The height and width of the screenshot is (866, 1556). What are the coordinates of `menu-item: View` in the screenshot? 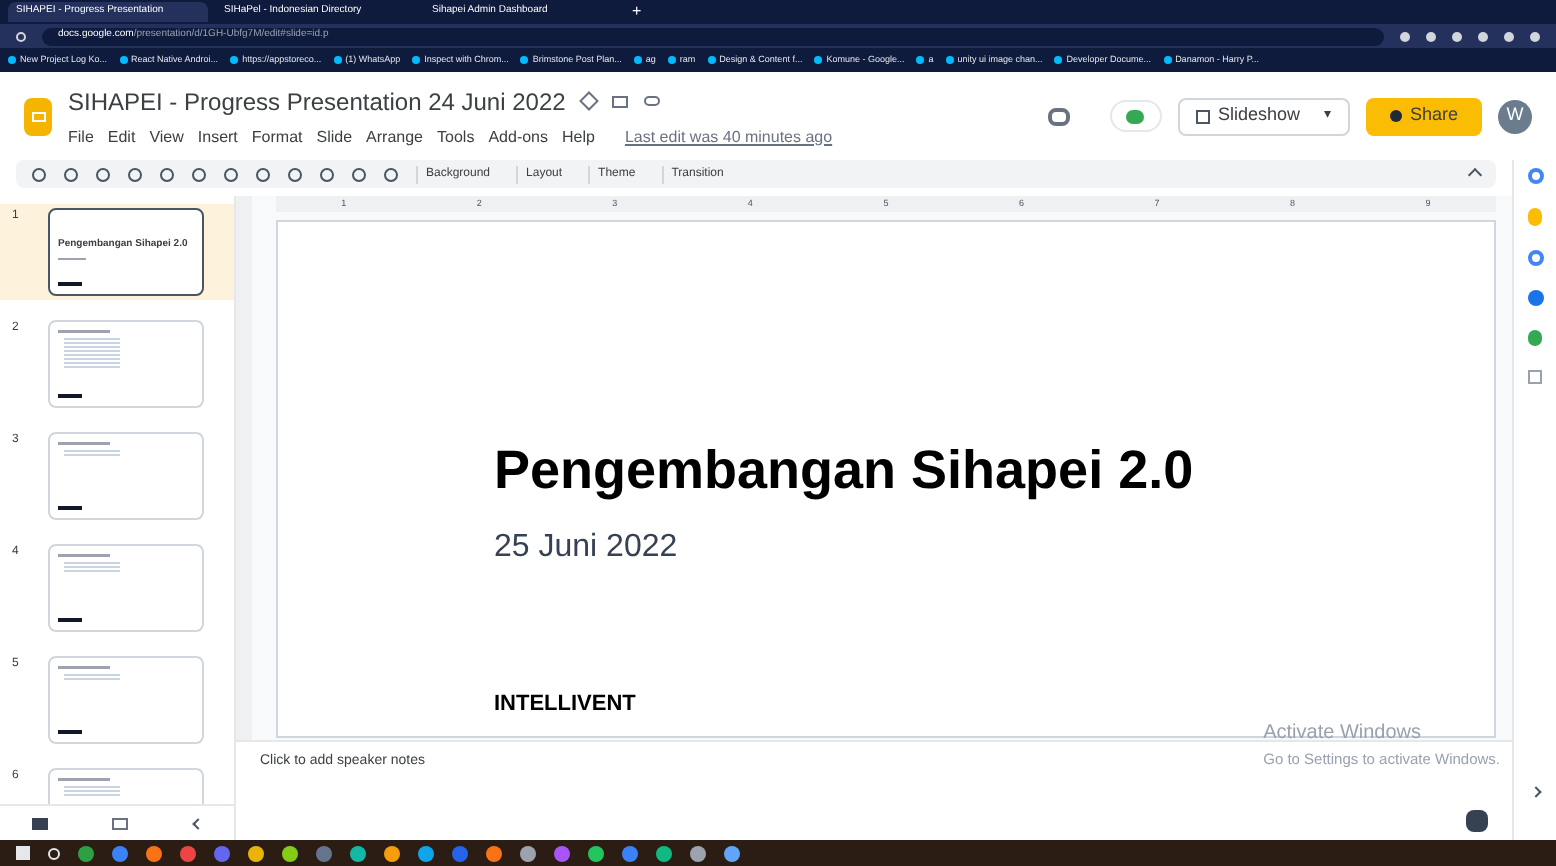 It's located at (166, 137).